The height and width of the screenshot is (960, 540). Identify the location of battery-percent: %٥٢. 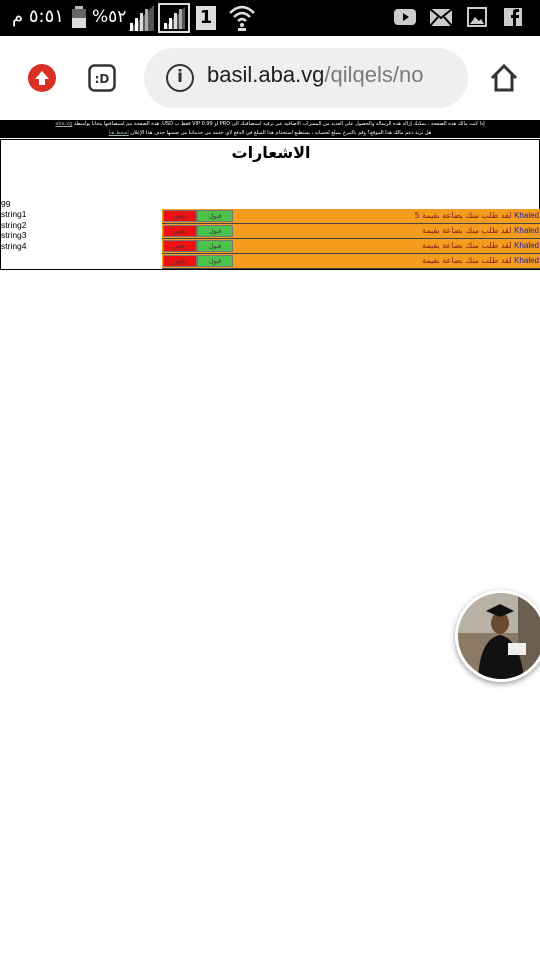
(109, 17).